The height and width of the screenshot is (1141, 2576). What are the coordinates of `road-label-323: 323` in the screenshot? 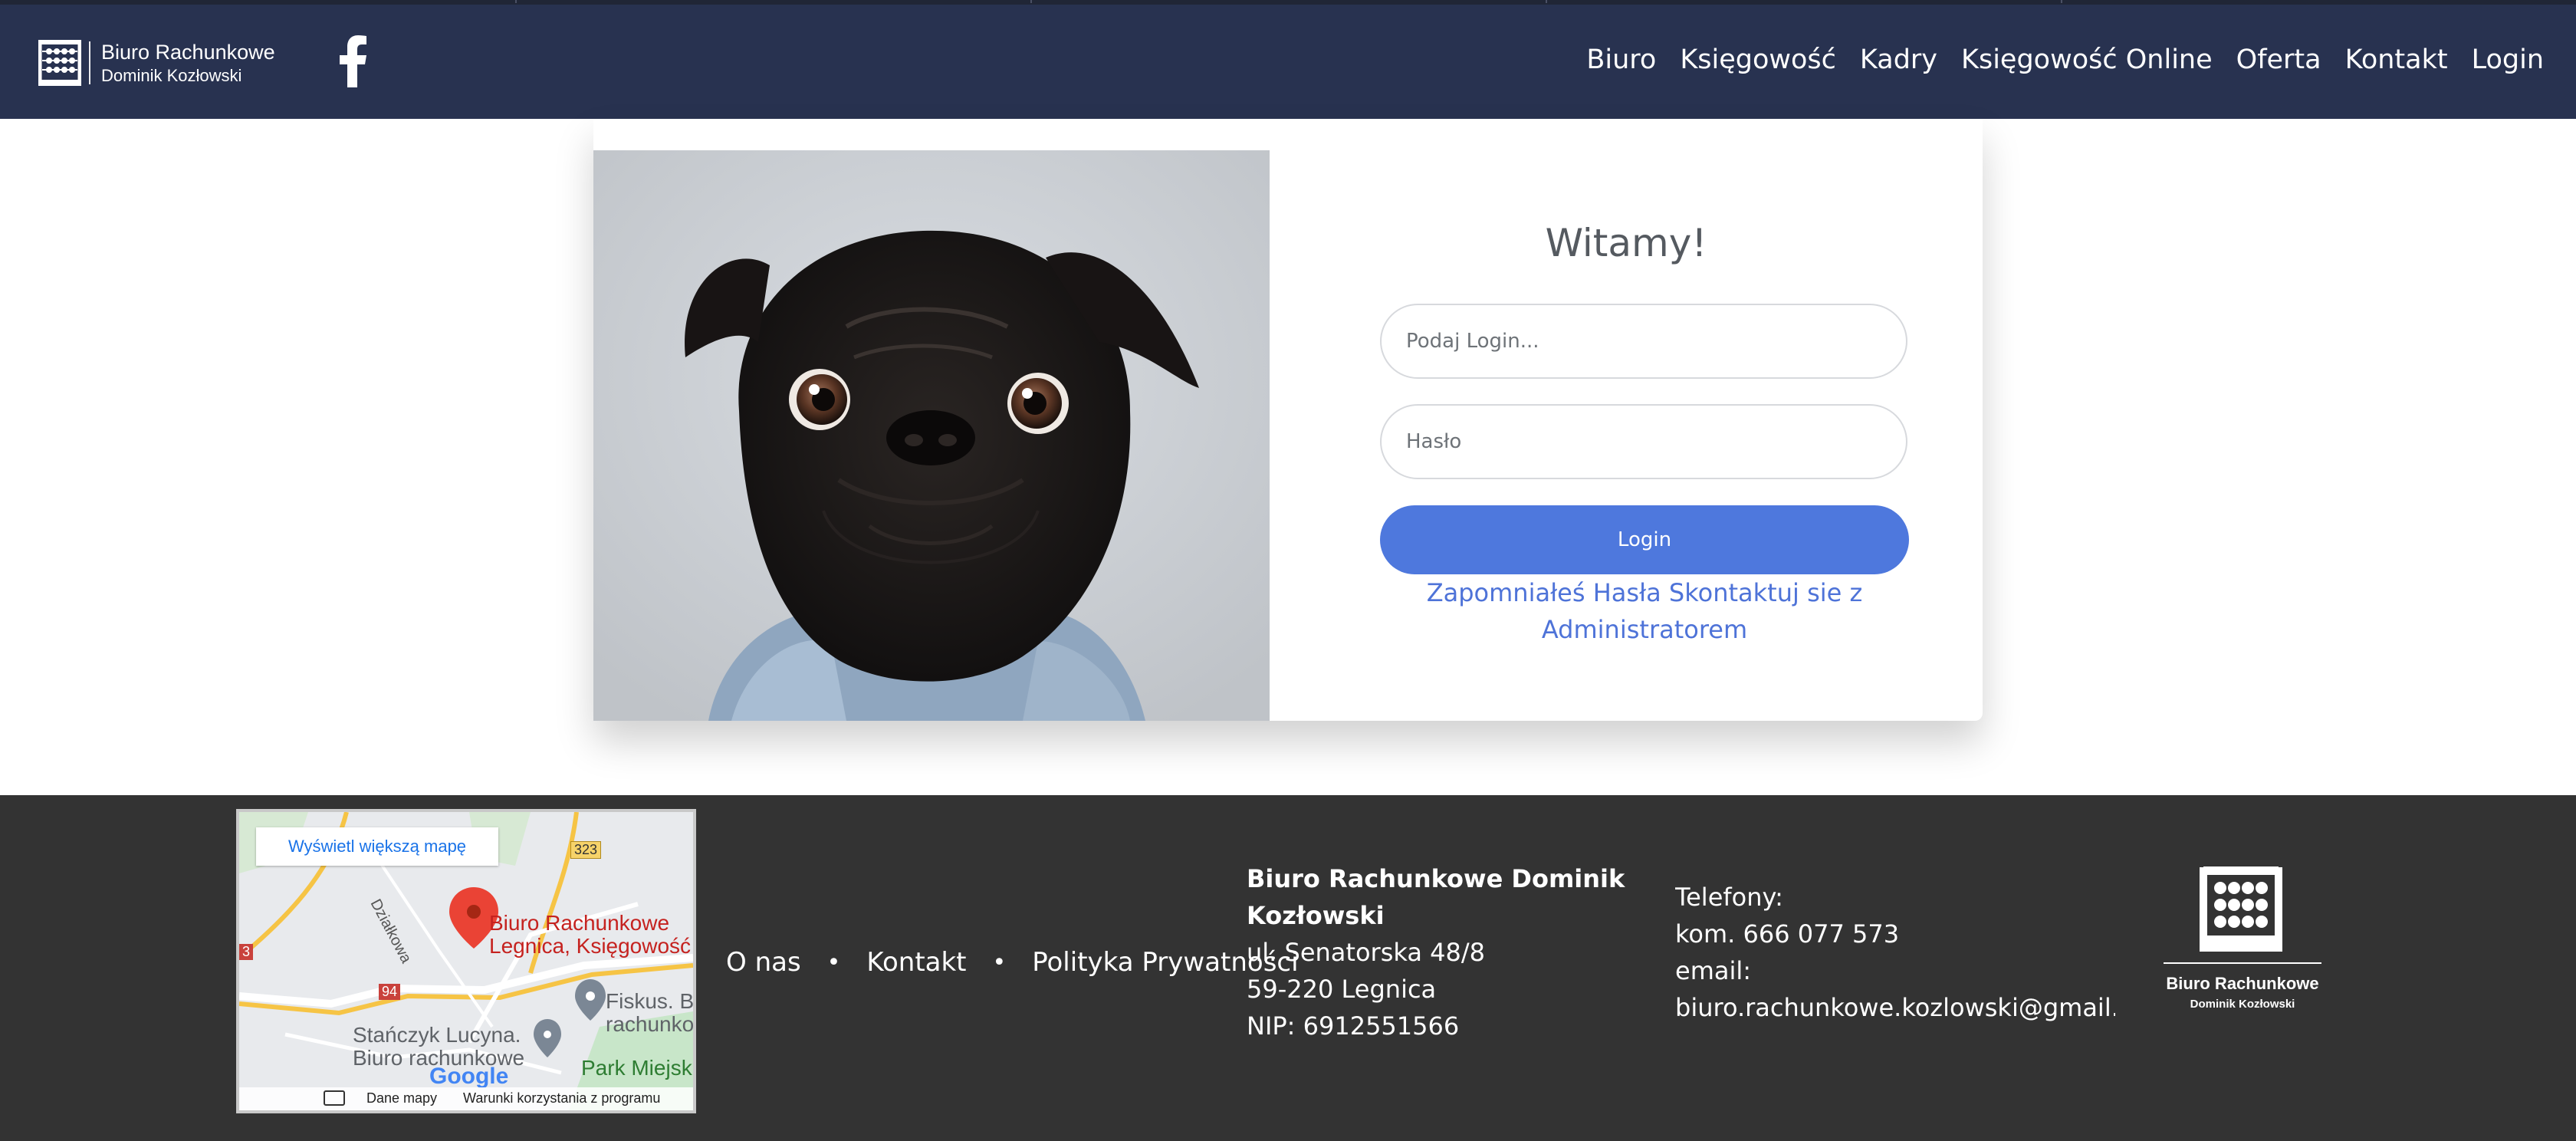 It's located at (586, 850).